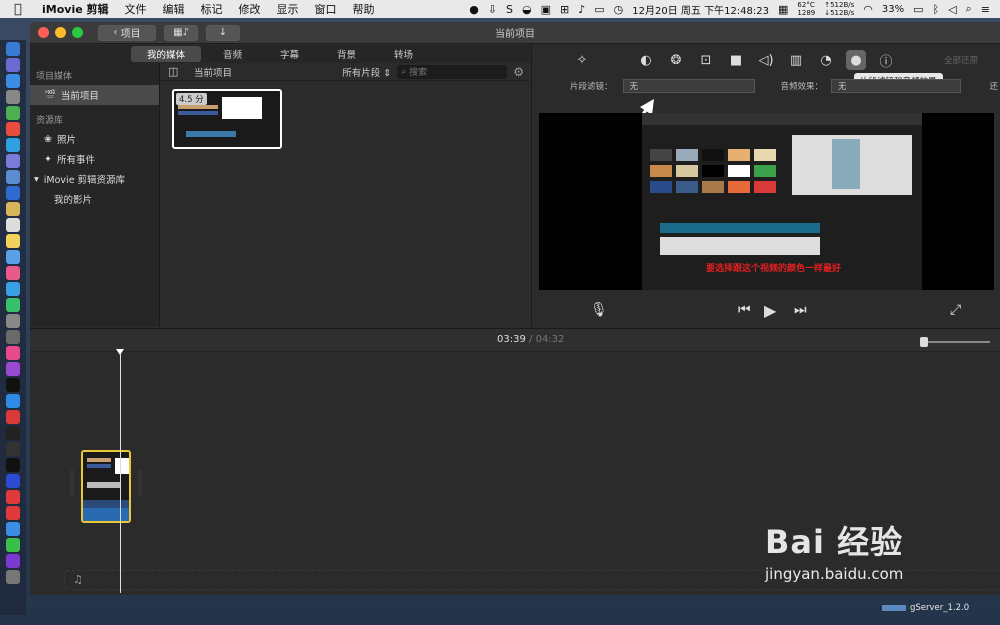 Image resolution: width=1000 pixels, height=625 pixels. What do you see at coordinates (13, 161) in the screenshot?
I see `app-purple-icon` at bounding box center [13, 161].